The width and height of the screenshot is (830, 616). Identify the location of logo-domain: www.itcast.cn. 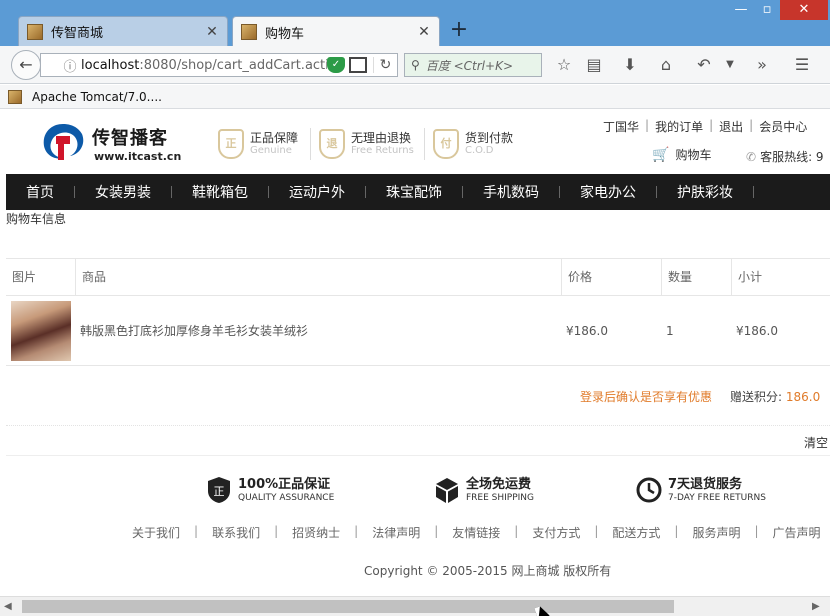
(138, 156).